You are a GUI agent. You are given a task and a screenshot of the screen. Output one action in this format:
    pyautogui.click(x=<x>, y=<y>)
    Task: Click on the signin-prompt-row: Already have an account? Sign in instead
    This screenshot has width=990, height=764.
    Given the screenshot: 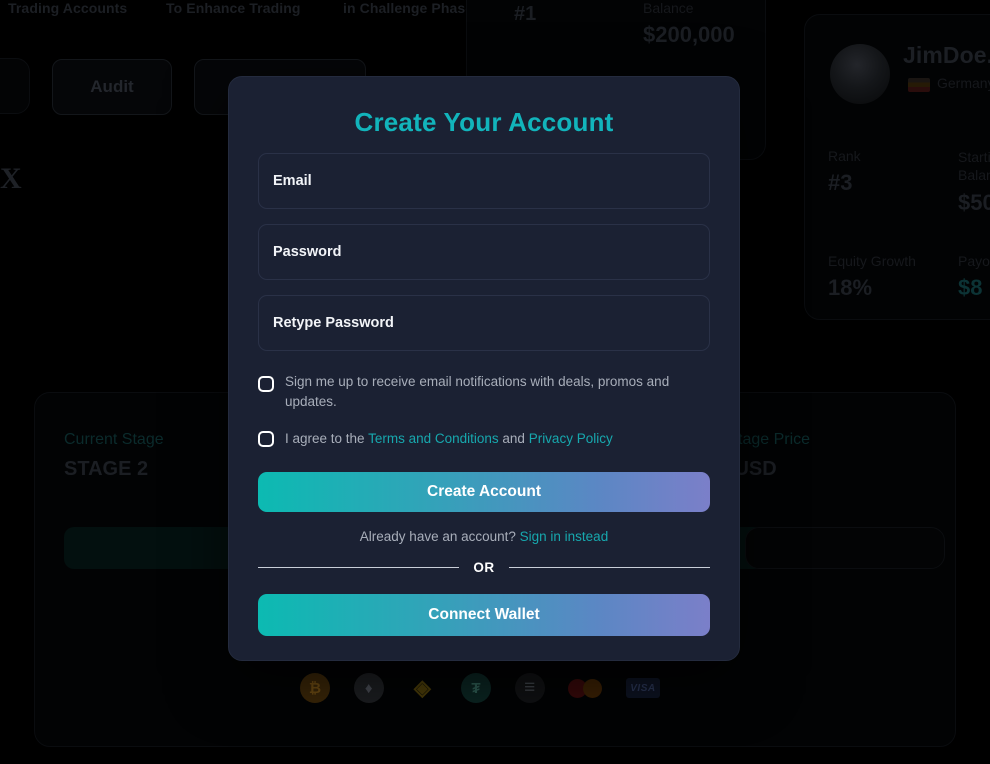 What is the action you would take?
    pyautogui.click(x=484, y=536)
    